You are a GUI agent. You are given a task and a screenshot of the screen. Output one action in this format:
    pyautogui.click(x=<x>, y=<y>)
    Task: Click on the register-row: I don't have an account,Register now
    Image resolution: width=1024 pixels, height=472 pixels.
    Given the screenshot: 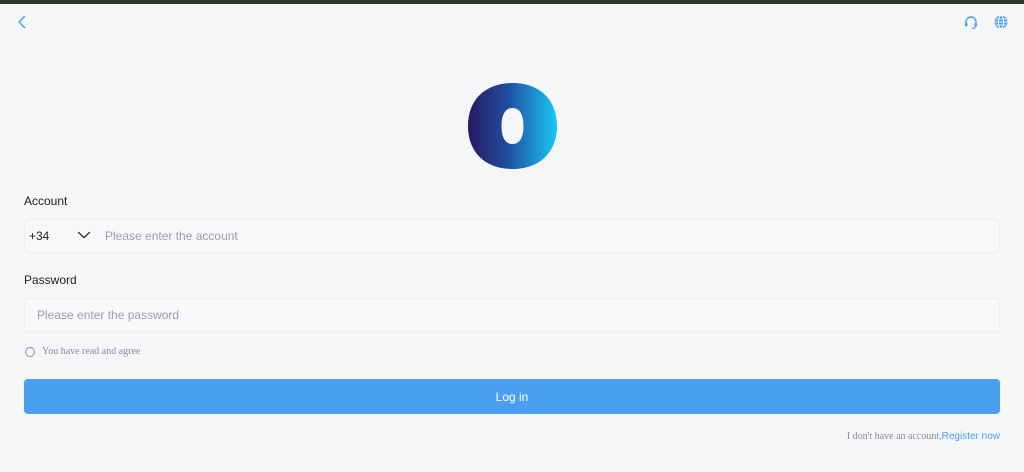 What is the action you would take?
    pyautogui.click(x=923, y=436)
    